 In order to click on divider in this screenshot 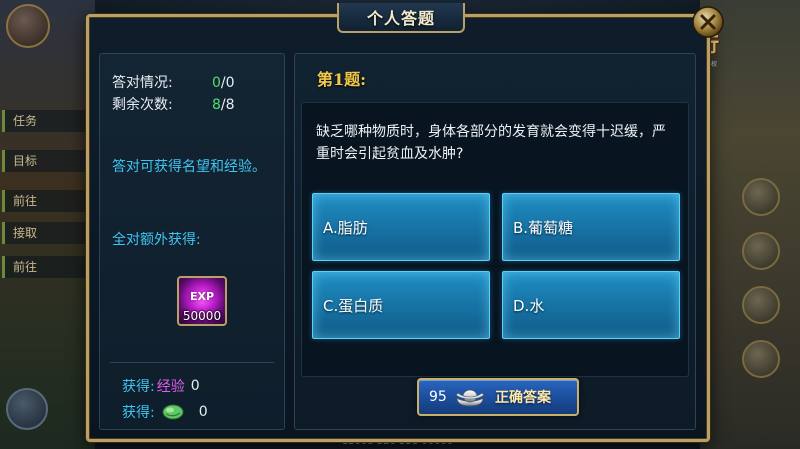, I will do `click(192, 362)`.